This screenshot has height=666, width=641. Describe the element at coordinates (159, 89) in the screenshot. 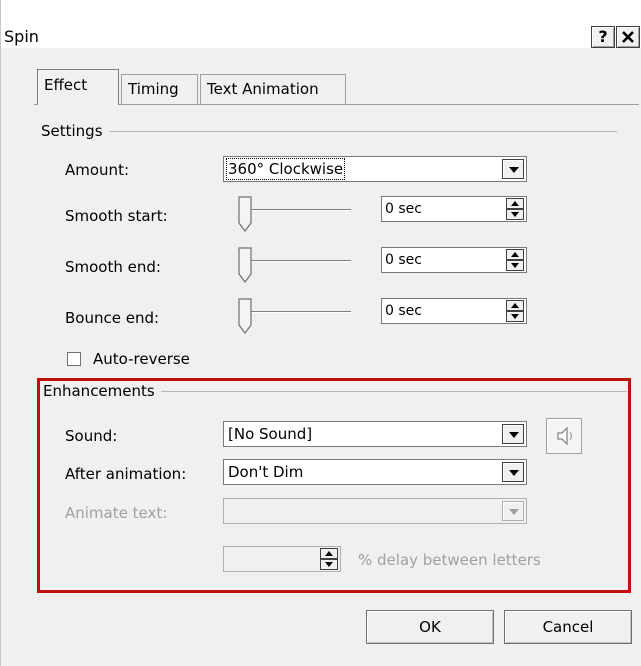

I see `tab-timing: Timing` at that location.